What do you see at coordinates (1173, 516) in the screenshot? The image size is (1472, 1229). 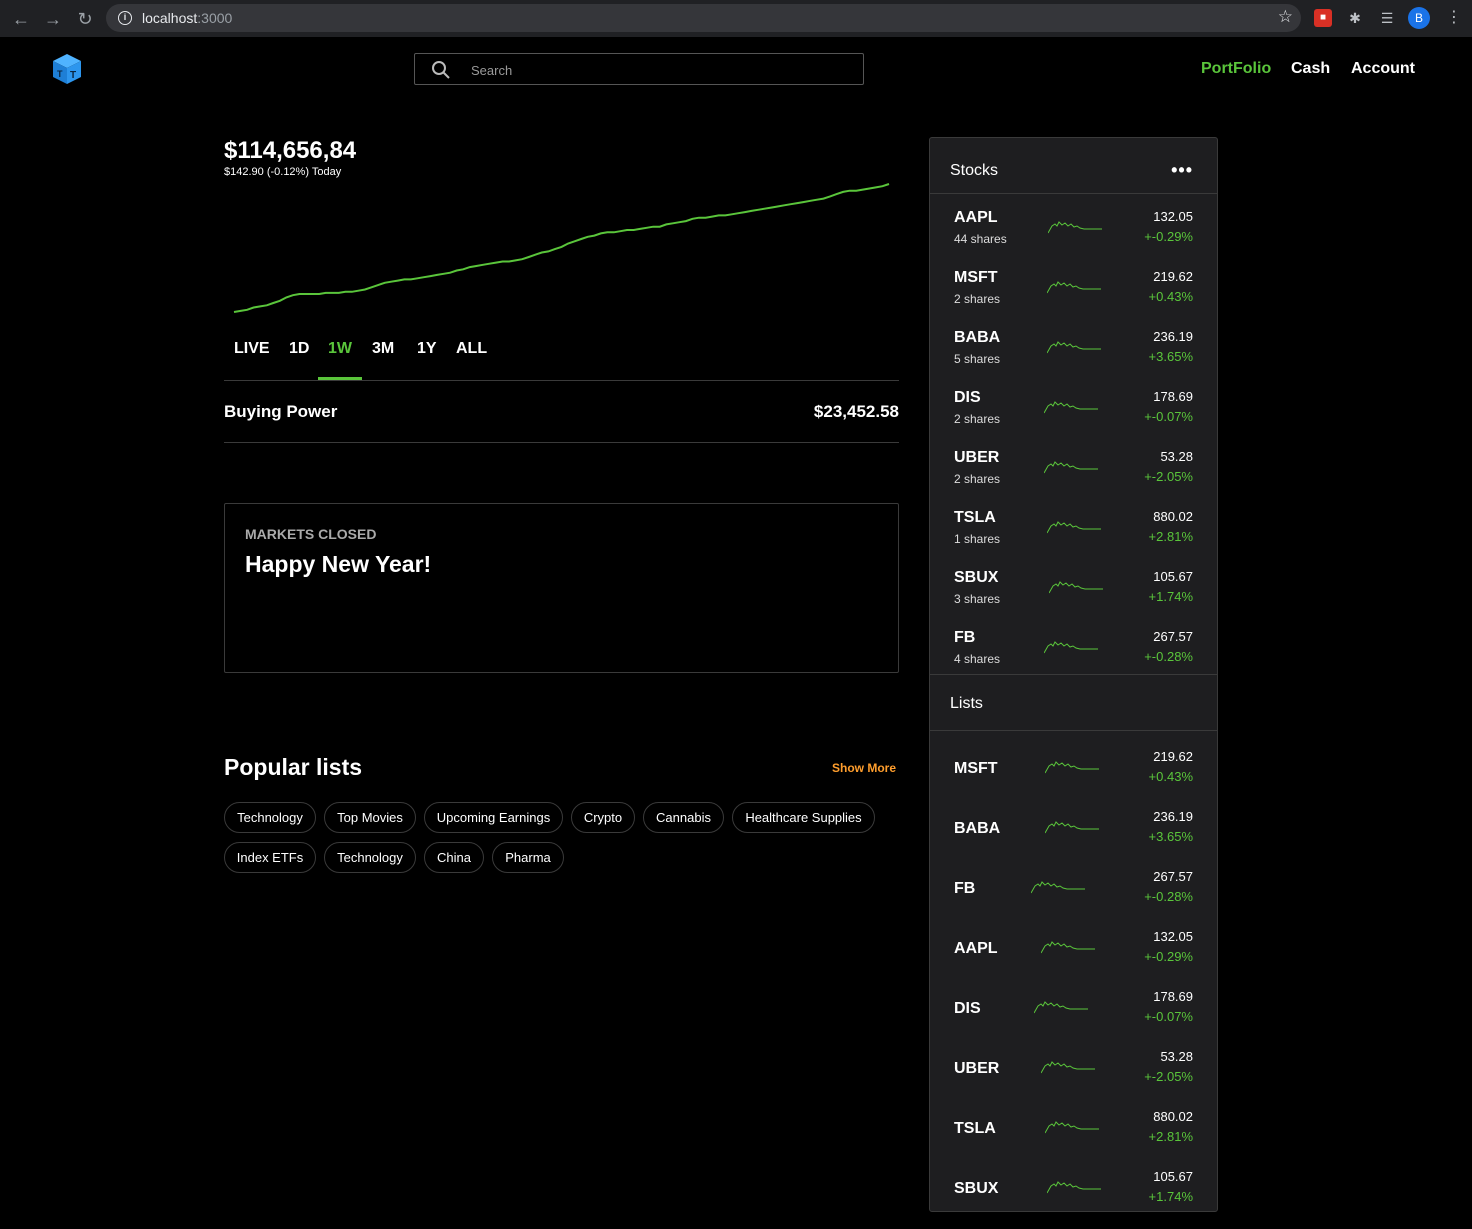 I see `stock-price: 880.02` at bounding box center [1173, 516].